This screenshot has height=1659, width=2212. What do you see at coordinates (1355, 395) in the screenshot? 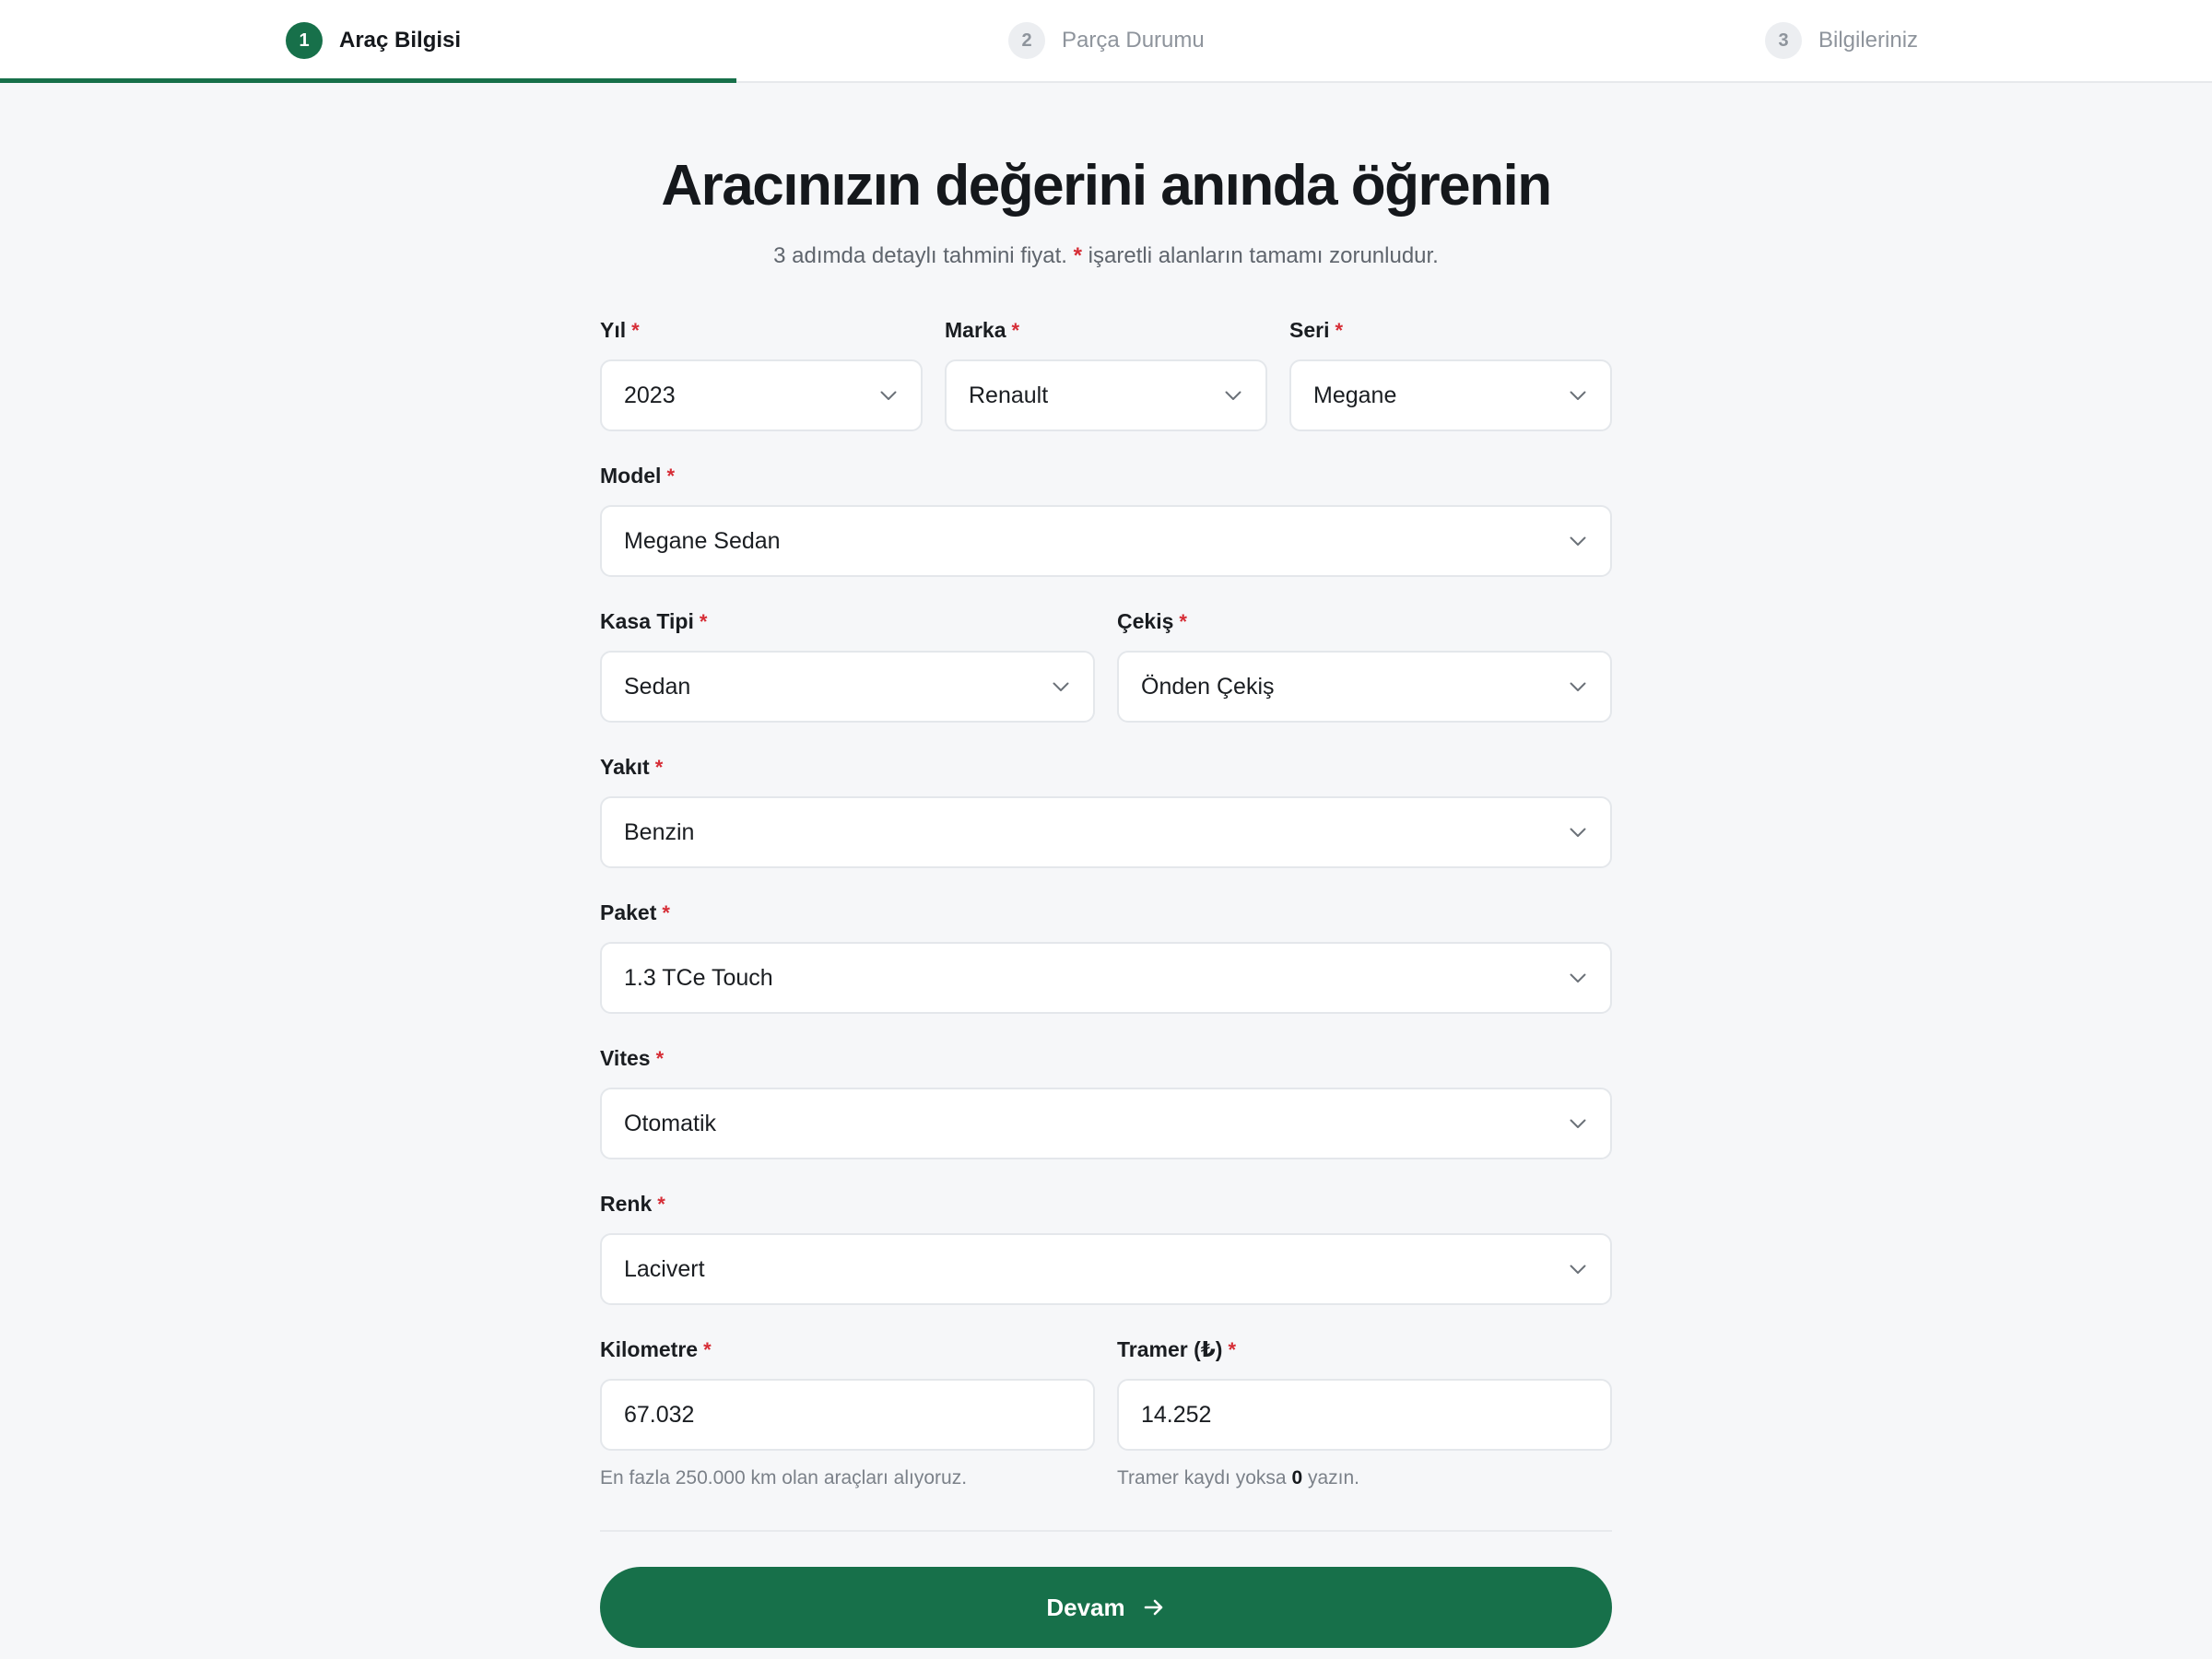
I see `select-value: Megane` at bounding box center [1355, 395].